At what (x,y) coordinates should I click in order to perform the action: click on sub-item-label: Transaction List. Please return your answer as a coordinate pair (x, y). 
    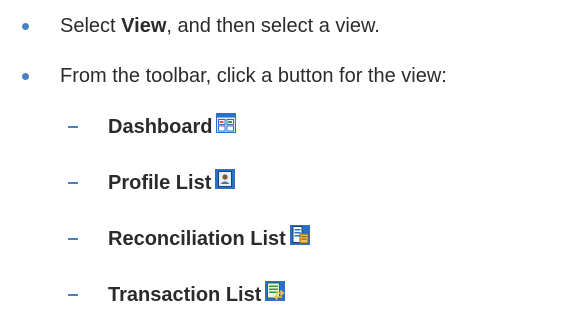
    Looking at the image, I should click on (185, 295).